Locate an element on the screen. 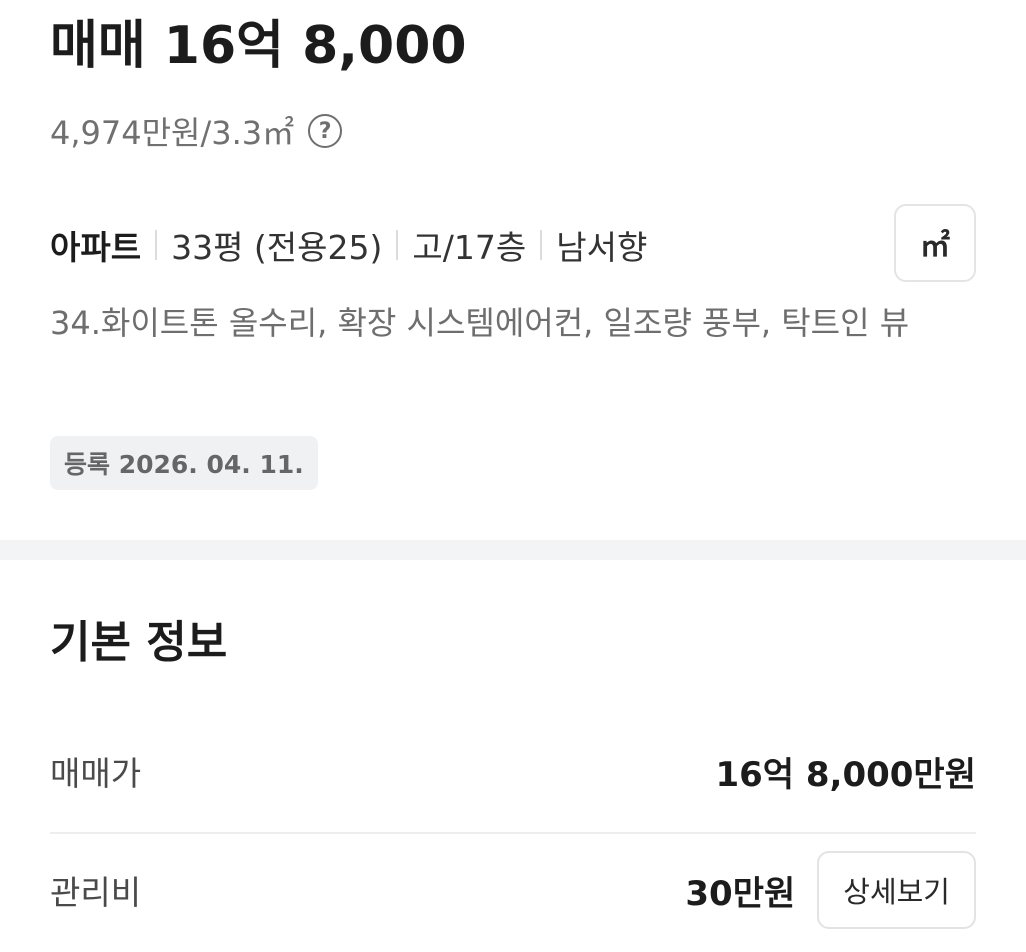 The image size is (1026, 952). property-type: 아파트 is located at coordinates (96, 247).